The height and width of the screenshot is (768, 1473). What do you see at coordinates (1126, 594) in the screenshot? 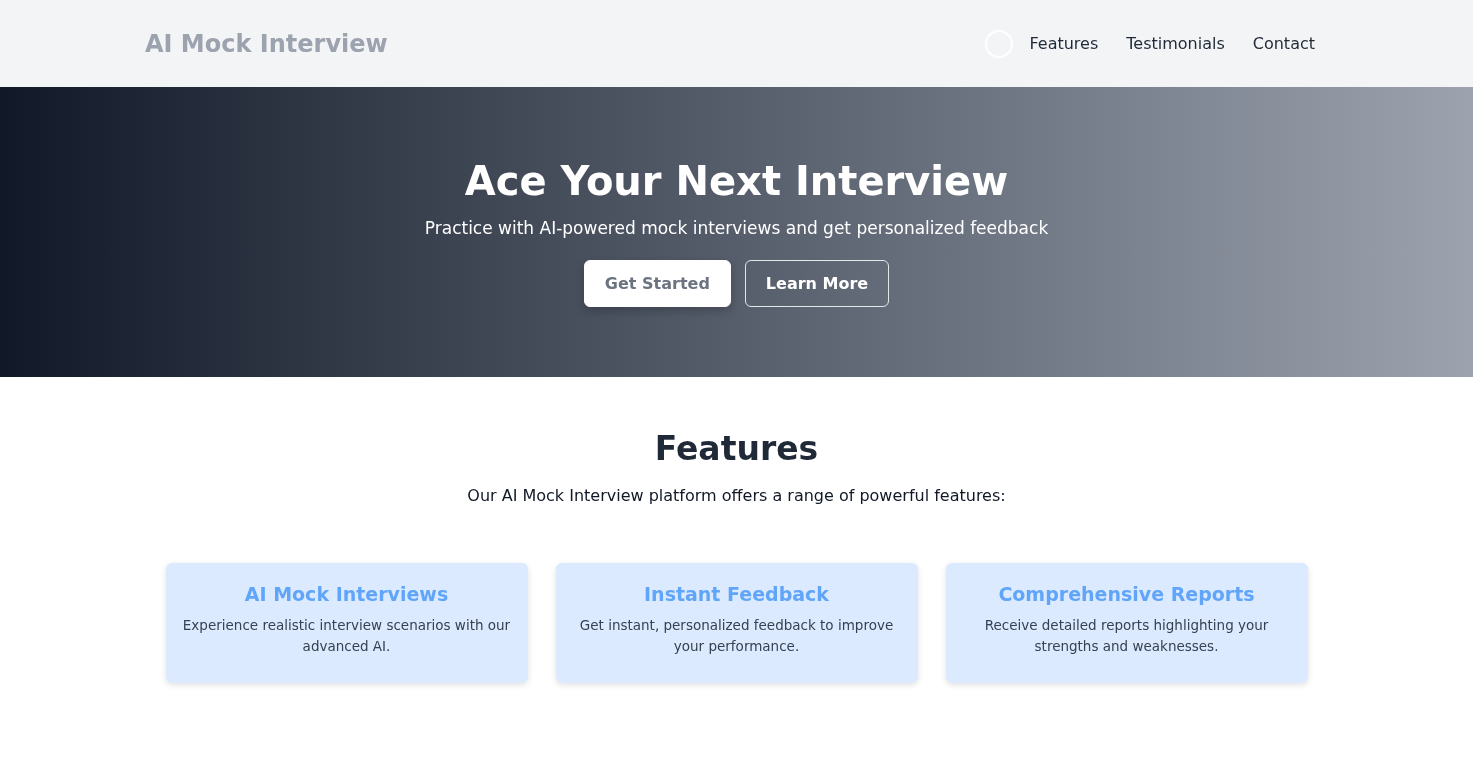
I see `card-title: Comprehensive Reports` at bounding box center [1126, 594].